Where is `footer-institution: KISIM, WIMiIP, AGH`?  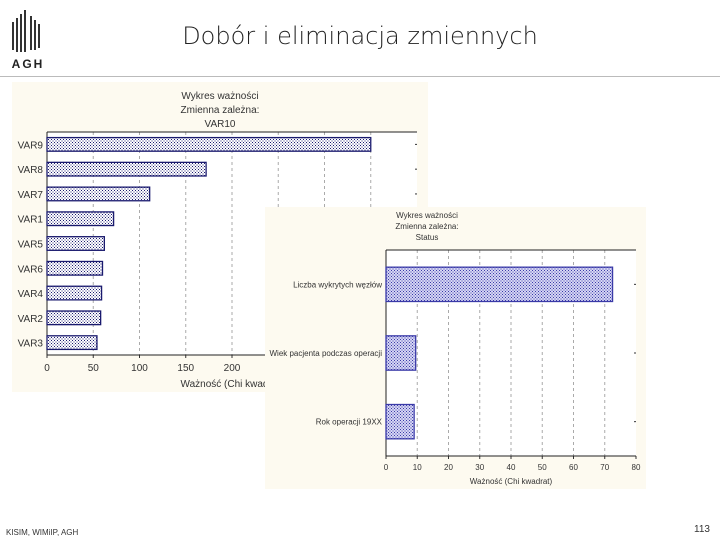 footer-institution: KISIM, WIMiIP, AGH is located at coordinates (42, 532).